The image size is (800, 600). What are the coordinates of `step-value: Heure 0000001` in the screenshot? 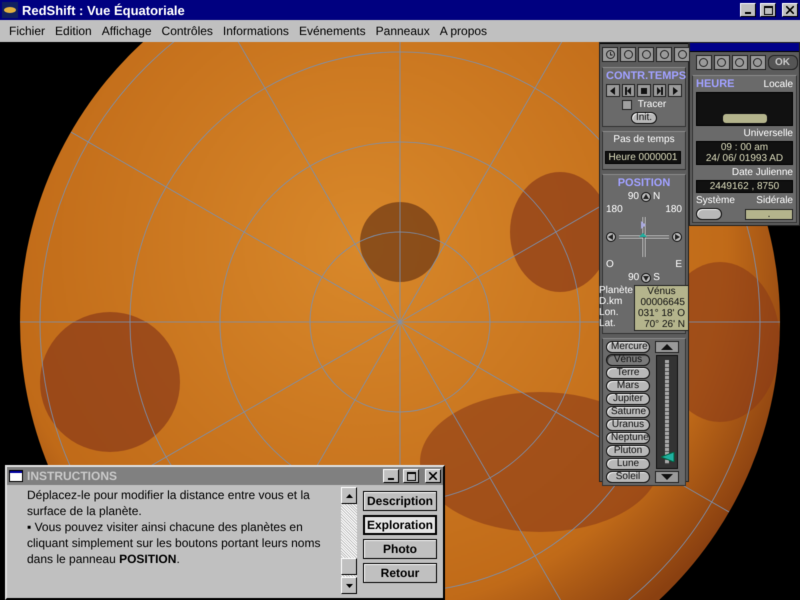 It's located at (643, 157).